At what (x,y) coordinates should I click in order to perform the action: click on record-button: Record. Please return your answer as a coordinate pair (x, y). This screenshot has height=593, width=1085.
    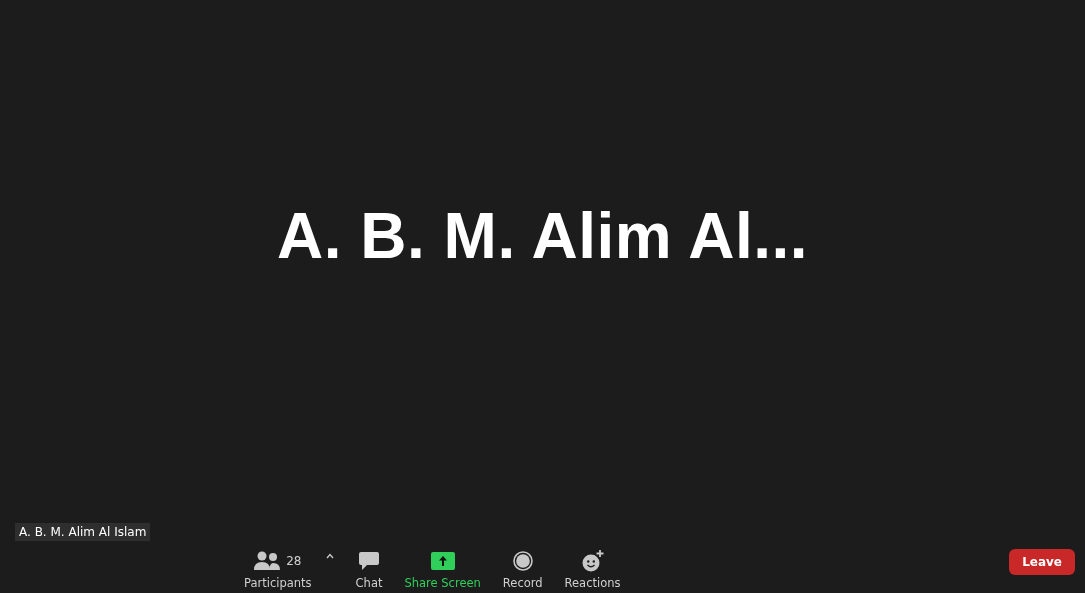
    Looking at the image, I should click on (522, 571).